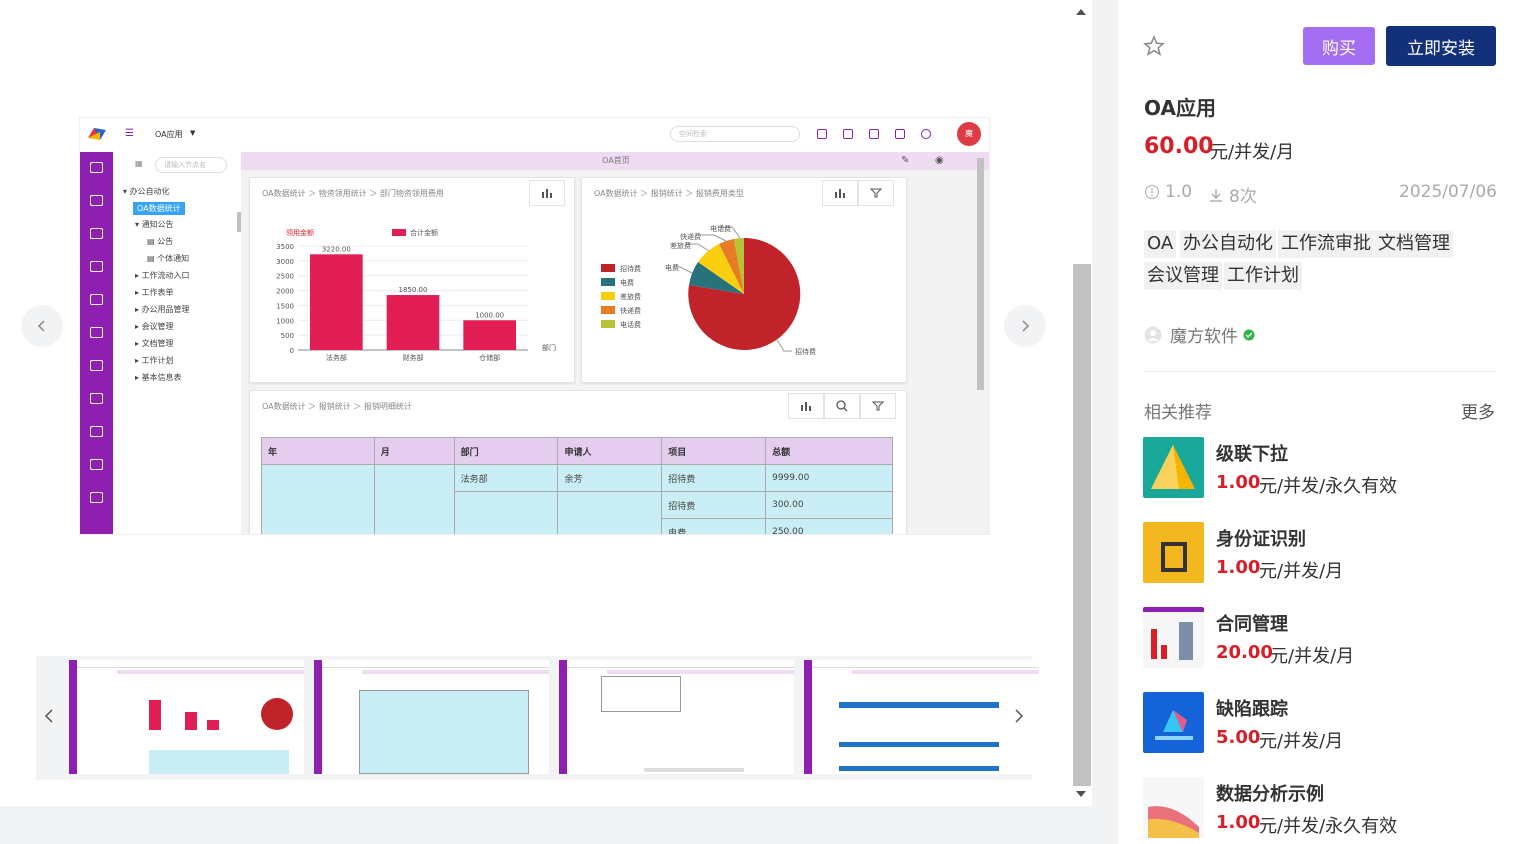 The height and width of the screenshot is (844, 1522). What do you see at coordinates (154, 360) in the screenshot?
I see `tree-item: ▸ 工作计划` at bounding box center [154, 360].